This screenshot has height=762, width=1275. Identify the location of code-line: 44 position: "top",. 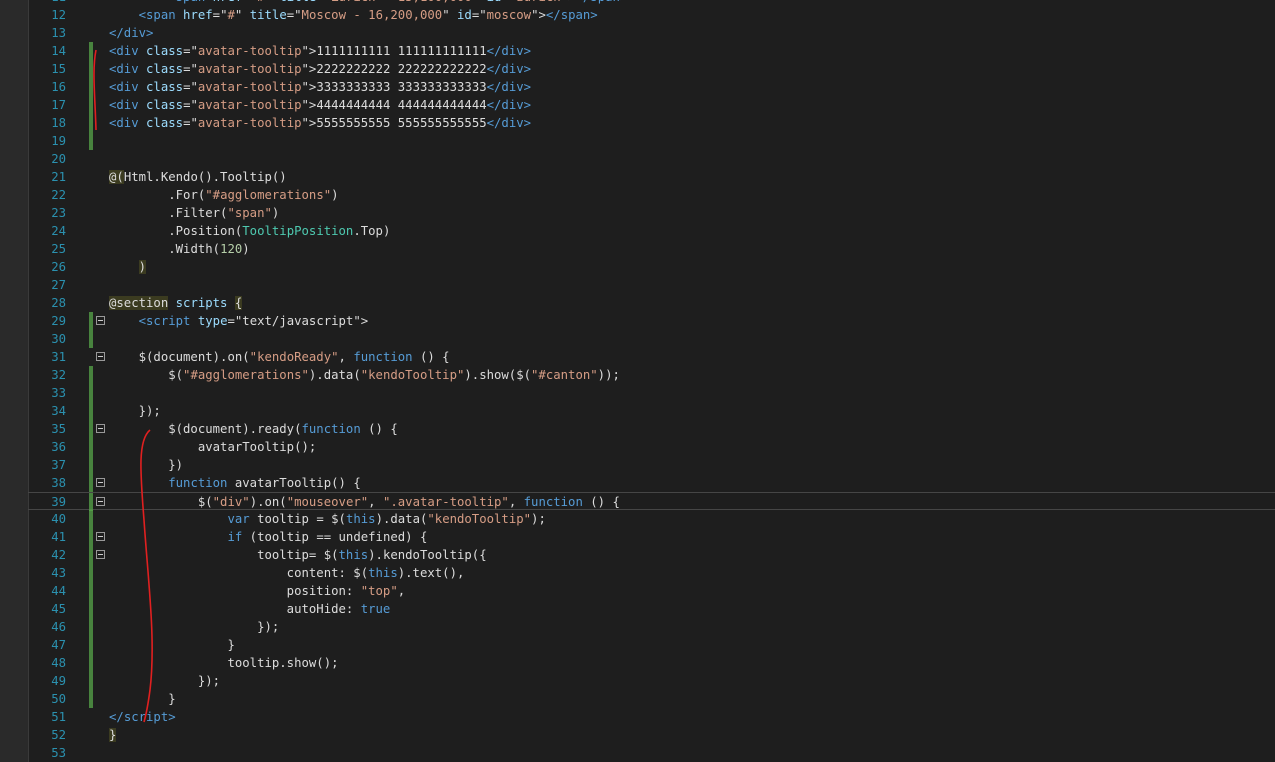
(651, 591).